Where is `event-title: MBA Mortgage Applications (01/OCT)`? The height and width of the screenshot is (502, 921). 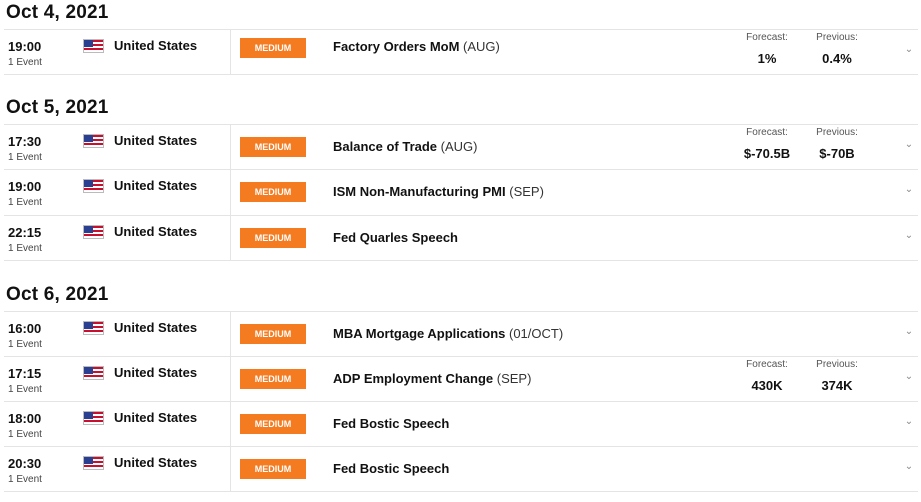 event-title: MBA Mortgage Applications (01/OCT) is located at coordinates (448, 333).